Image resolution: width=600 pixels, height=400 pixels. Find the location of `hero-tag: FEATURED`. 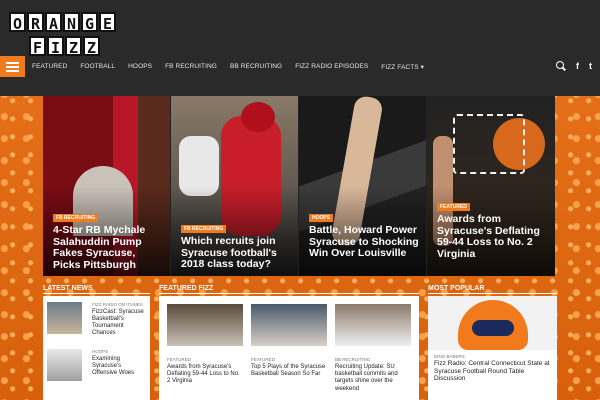

hero-tag: FEATURED is located at coordinates (453, 207).